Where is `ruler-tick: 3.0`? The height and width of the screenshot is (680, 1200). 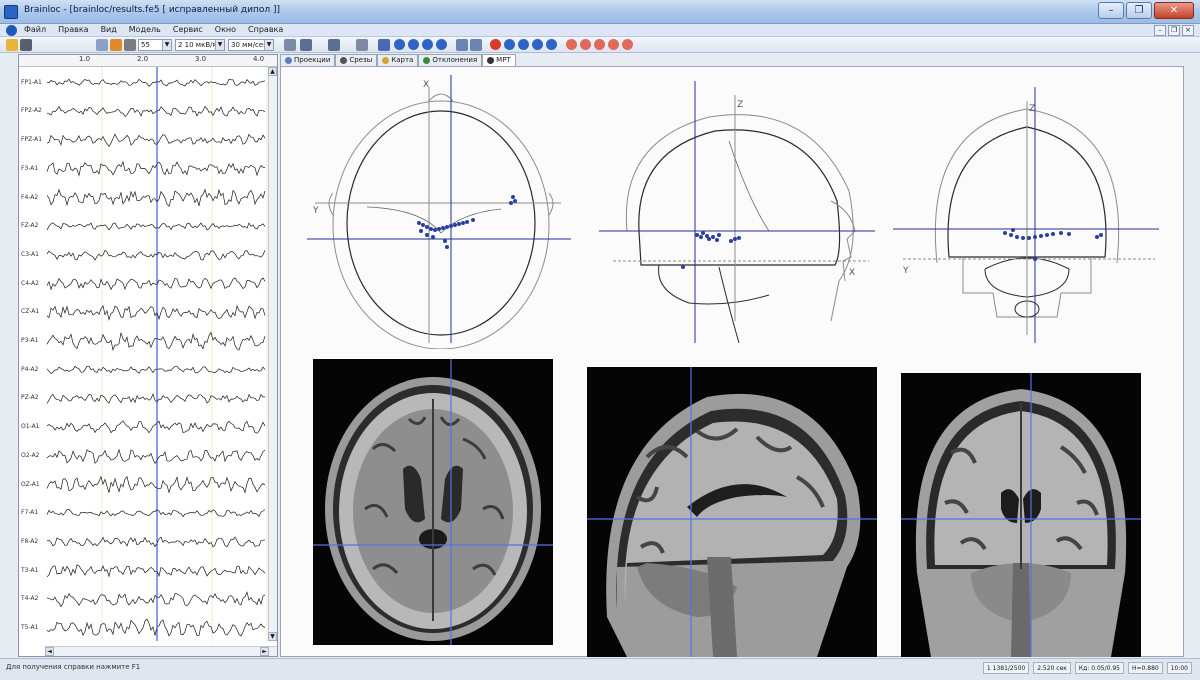
ruler-tick: 3.0 is located at coordinates (201, 59).